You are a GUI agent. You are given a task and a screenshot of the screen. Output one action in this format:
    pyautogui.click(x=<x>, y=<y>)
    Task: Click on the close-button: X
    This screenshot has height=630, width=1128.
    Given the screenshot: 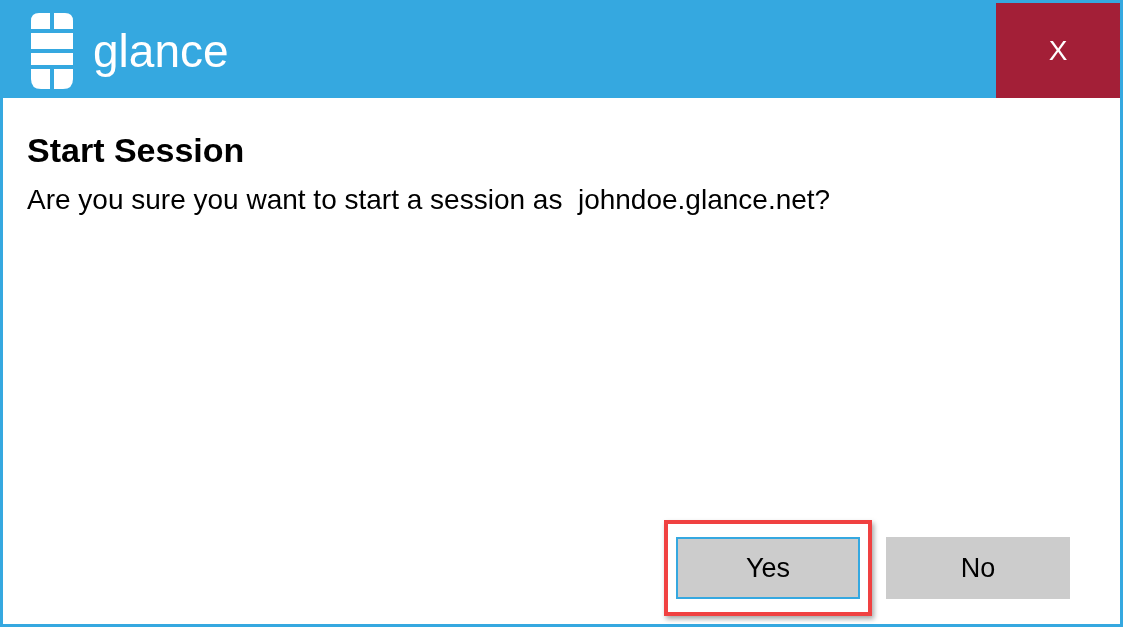 What is the action you would take?
    pyautogui.click(x=1058, y=50)
    